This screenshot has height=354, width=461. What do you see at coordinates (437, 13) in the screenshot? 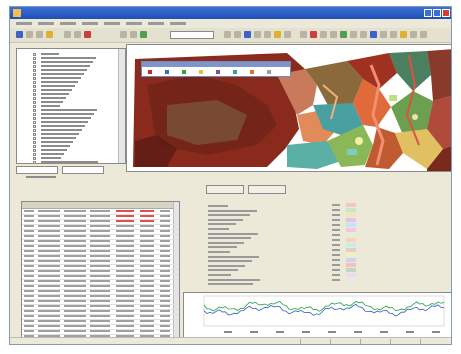
I see `maximize-icon` at bounding box center [437, 13].